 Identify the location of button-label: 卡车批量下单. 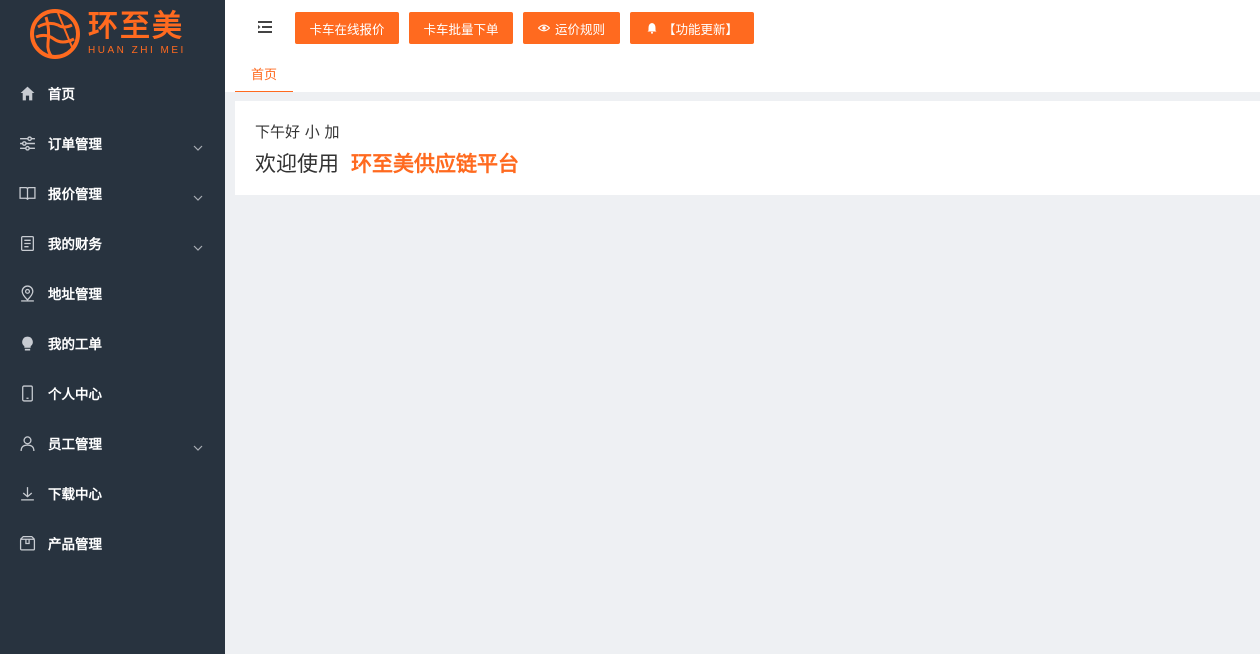
(461, 29).